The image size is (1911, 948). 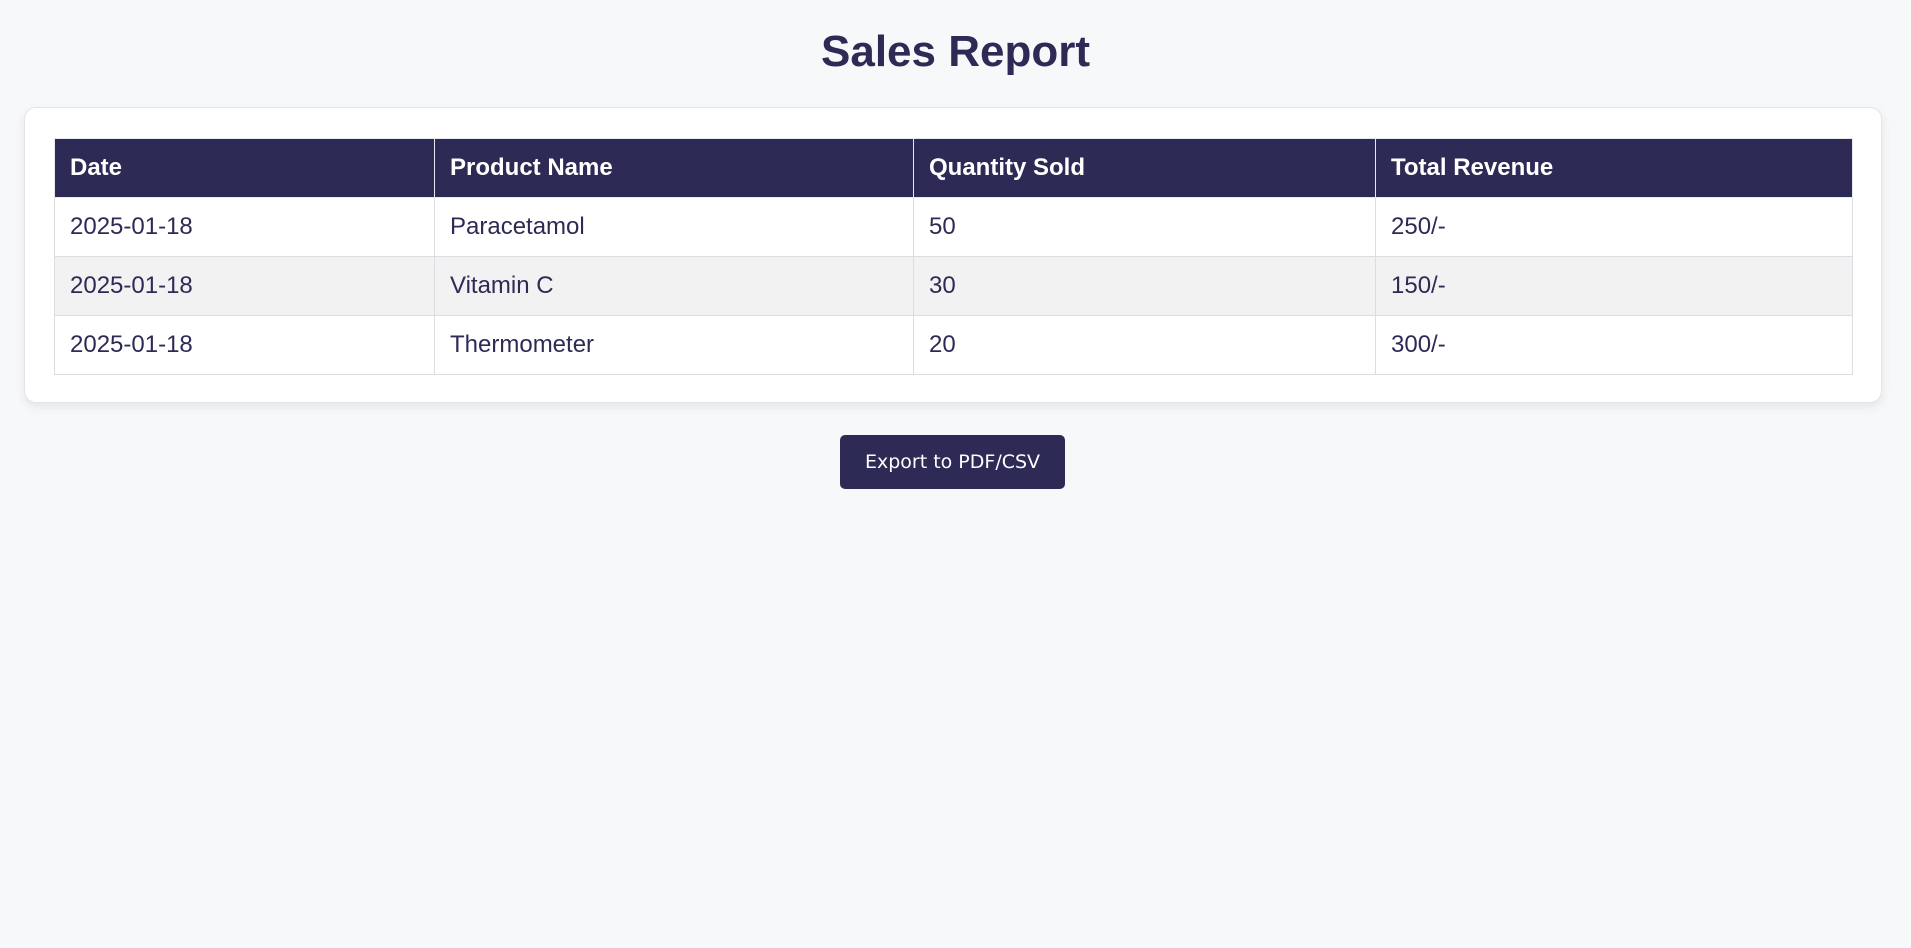 What do you see at coordinates (244, 168) in the screenshot?
I see `column-header-date: Date` at bounding box center [244, 168].